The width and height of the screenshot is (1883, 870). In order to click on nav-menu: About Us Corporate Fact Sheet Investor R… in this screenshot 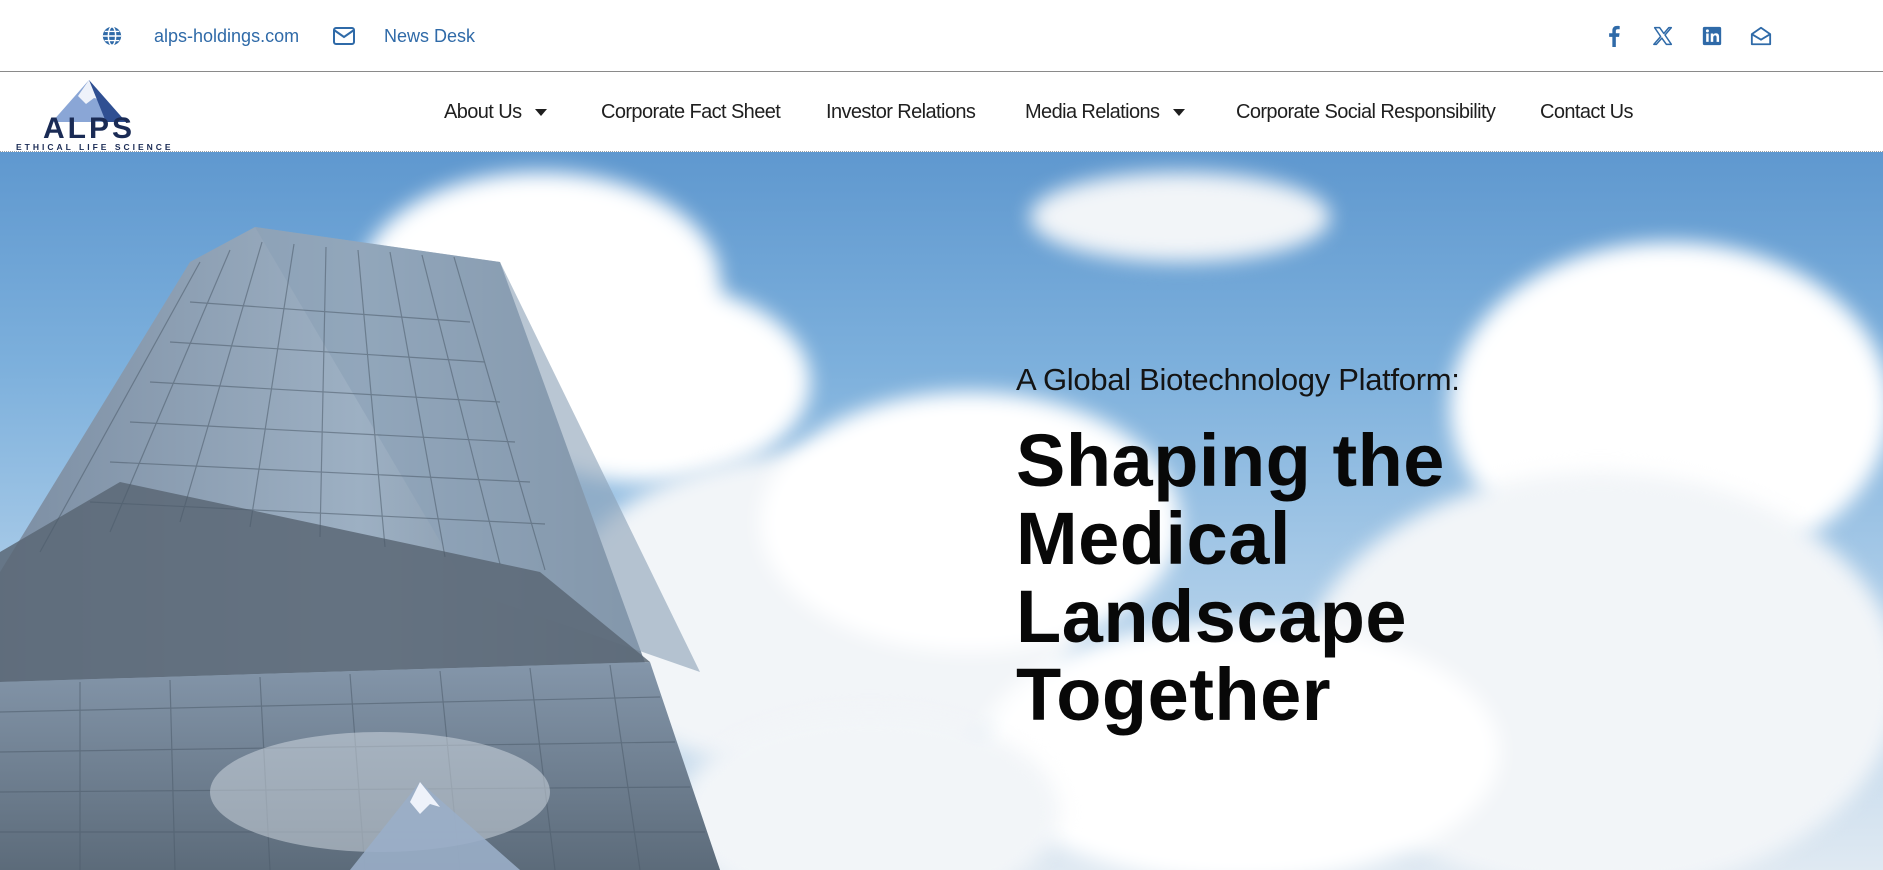, I will do `click(941, 112)`.